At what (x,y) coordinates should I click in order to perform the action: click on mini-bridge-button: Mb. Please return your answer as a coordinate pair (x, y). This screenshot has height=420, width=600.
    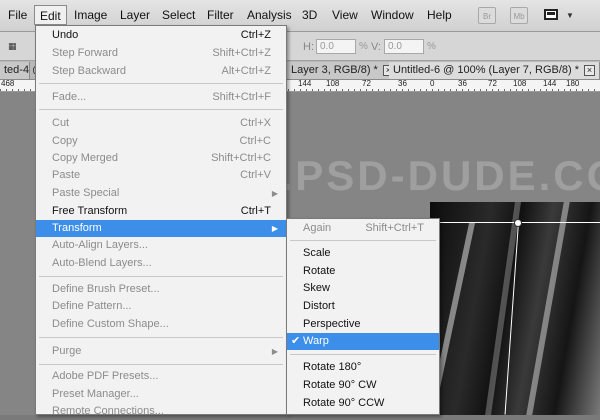
    Looking at the image, I should click on (519, 15).